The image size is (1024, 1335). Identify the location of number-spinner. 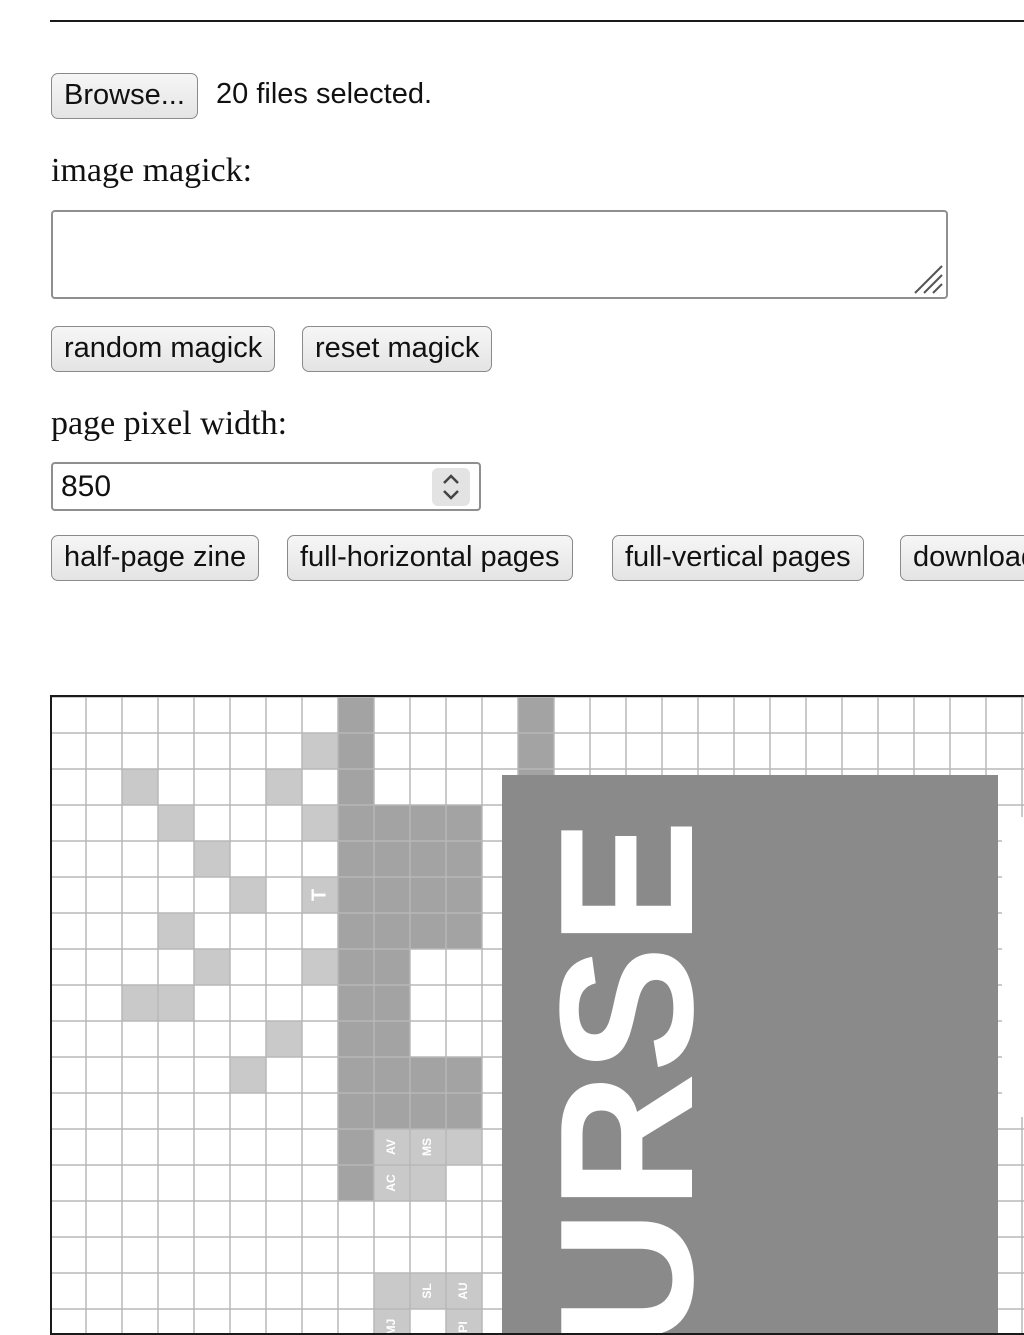
(451, 487).